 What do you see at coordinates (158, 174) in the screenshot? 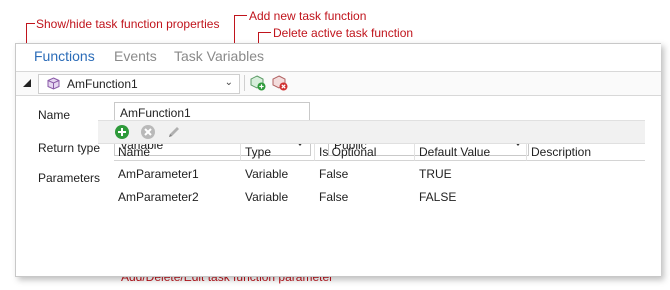
I see `parameter-name-cell: AmParameter1` at bounding box center [158, 174].